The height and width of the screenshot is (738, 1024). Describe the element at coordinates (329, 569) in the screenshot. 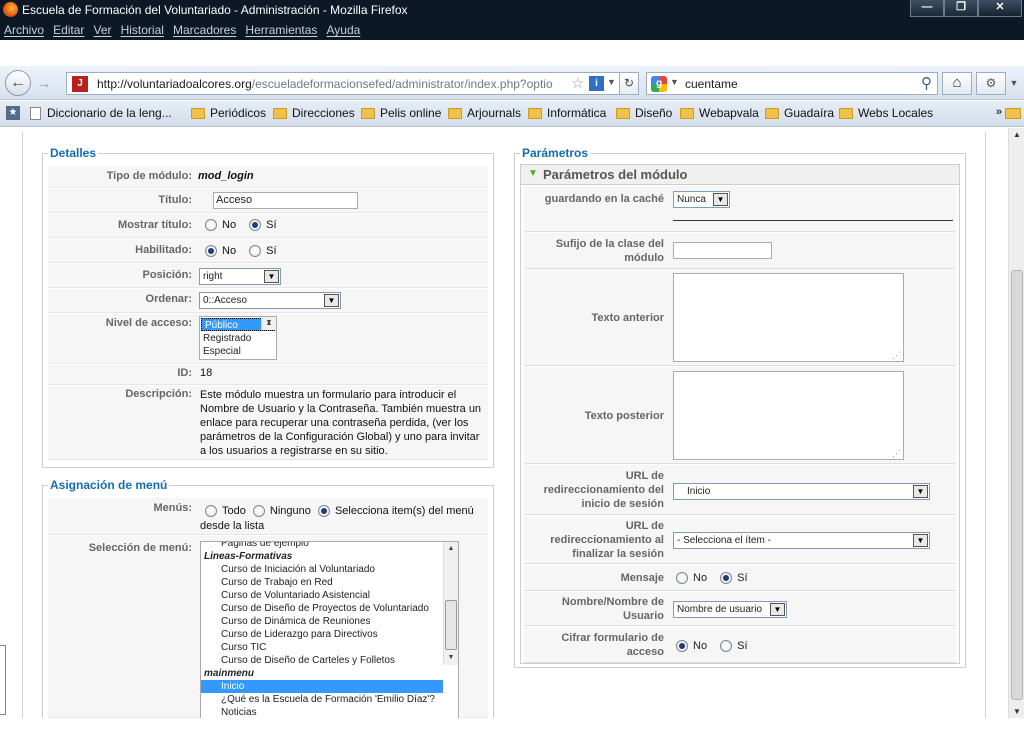

I see `list-item: Curso de Iniciación al Voluntariado` at that location.